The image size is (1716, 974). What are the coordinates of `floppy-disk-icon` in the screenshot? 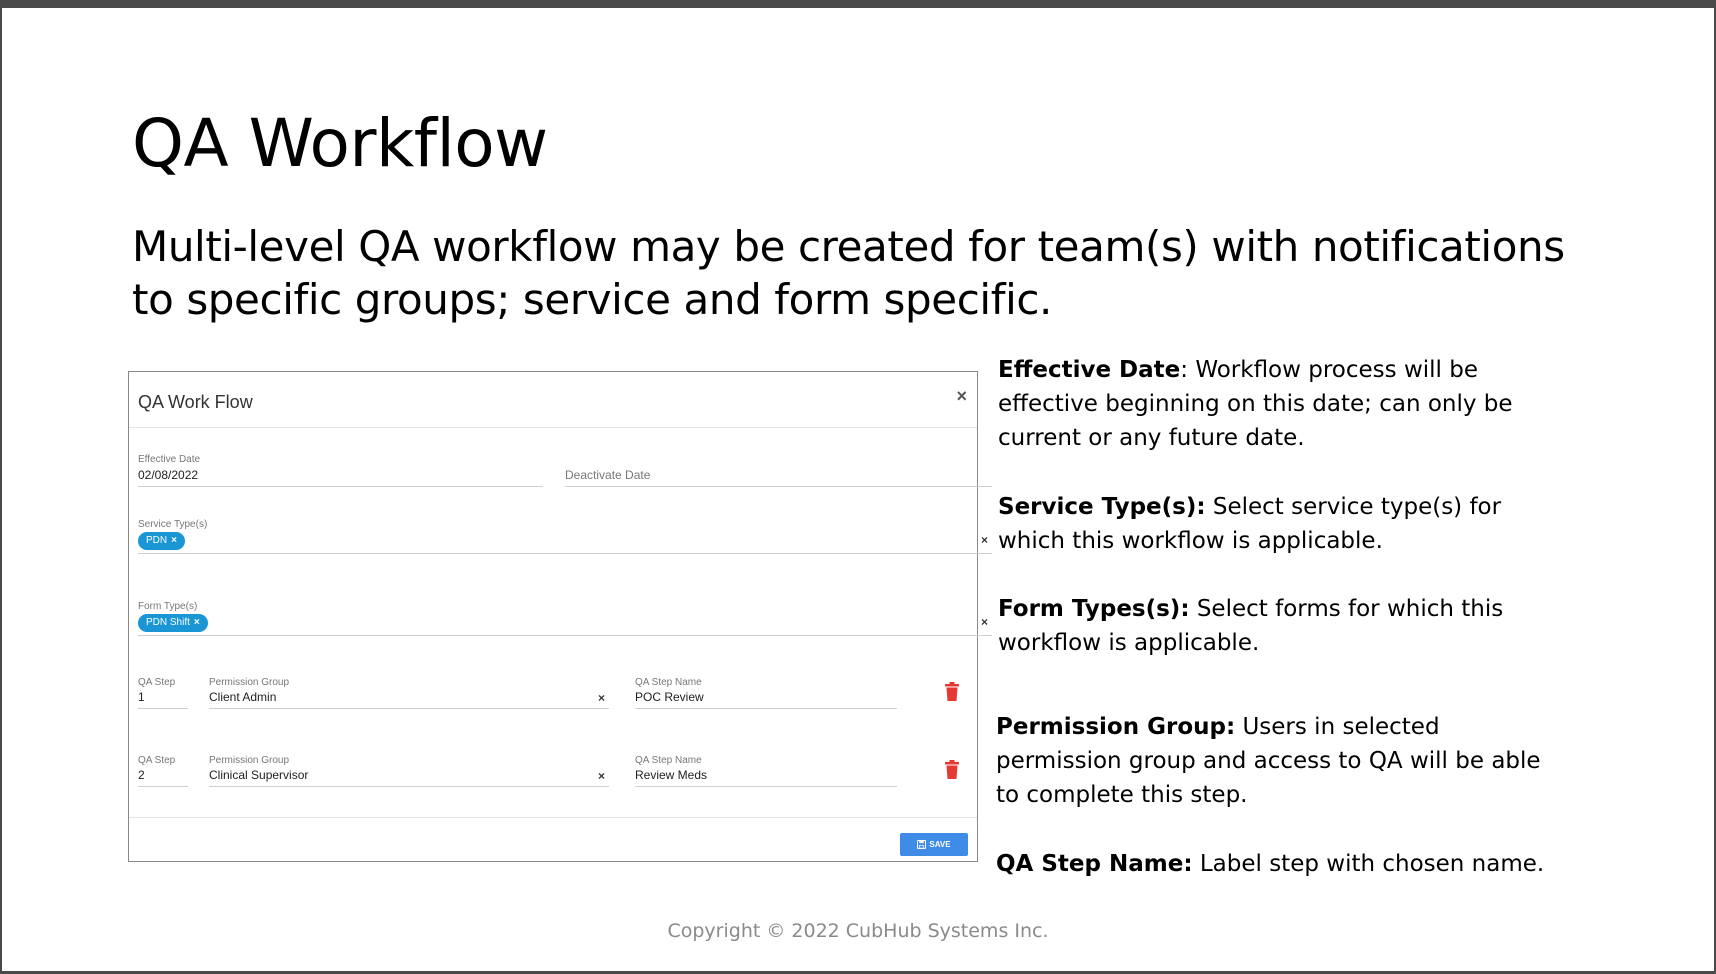 It's located at (922, 844).